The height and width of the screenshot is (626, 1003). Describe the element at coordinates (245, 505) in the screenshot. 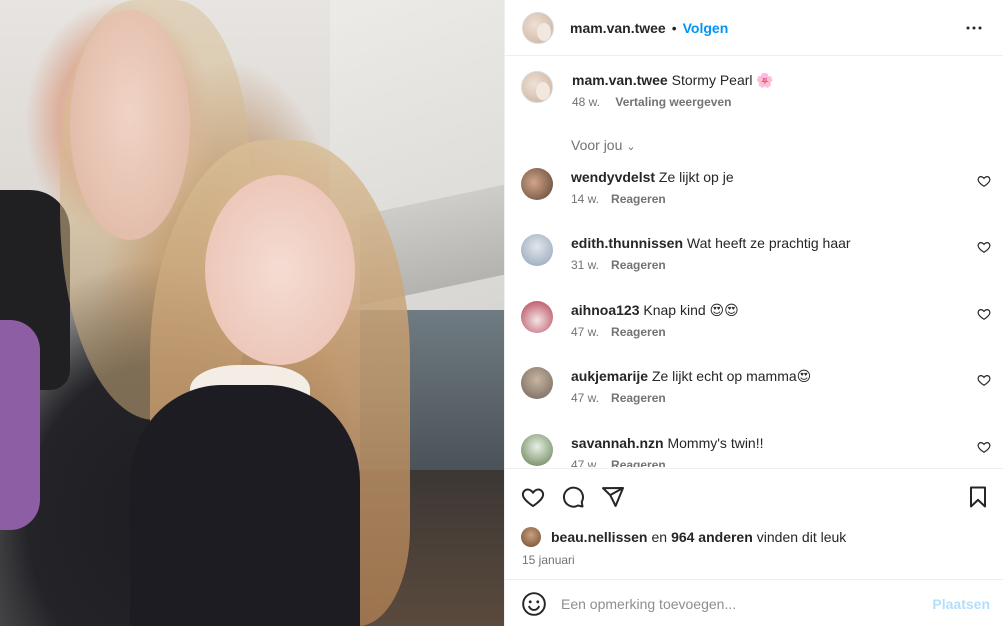

I see `photo-vest` at that location.